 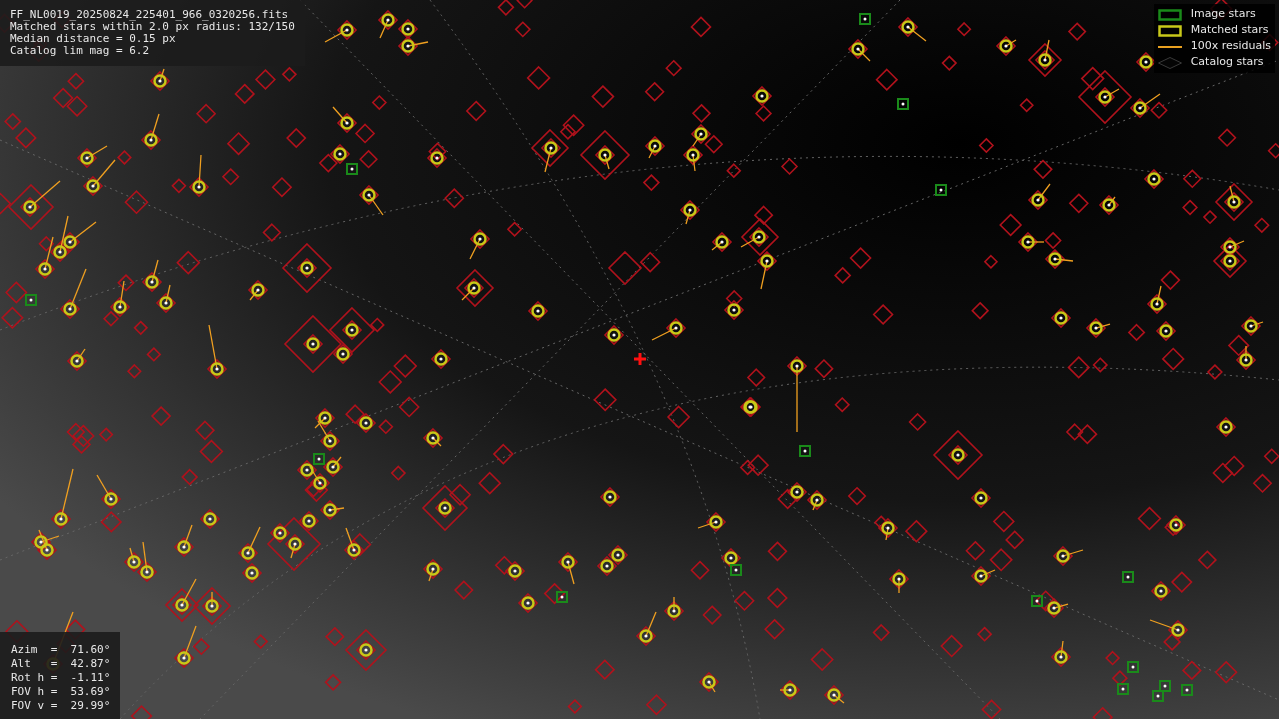 What do you see at coordinates (61, 650) in the screenshot?
I see `pointing-text: Azim = 71.60°` at bounding box center [61, 650].